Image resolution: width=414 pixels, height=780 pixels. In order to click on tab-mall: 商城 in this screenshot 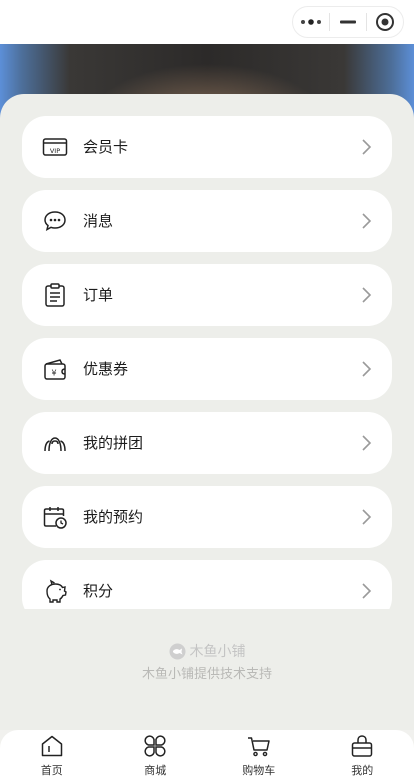, I will do `click(156, 755)`.